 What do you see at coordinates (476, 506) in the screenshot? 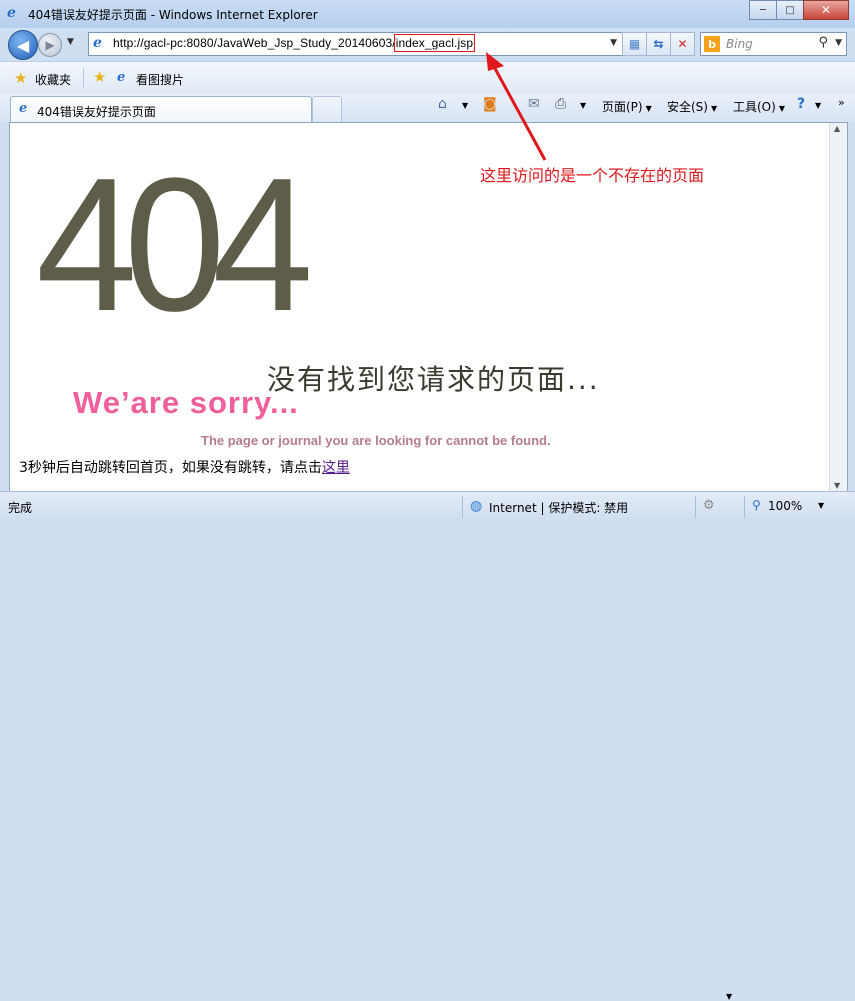
I see `globe-icon: ◍` at bounding box center [476, 506].